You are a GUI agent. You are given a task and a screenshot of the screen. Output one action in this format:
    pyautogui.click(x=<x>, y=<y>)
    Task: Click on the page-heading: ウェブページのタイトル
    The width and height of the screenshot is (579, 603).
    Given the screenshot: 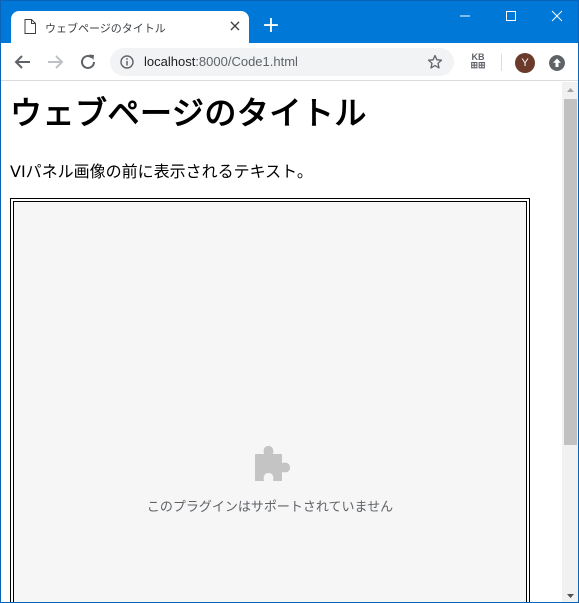 What is the action you would take?
    pyautogui.click(x=188, y=113)
    